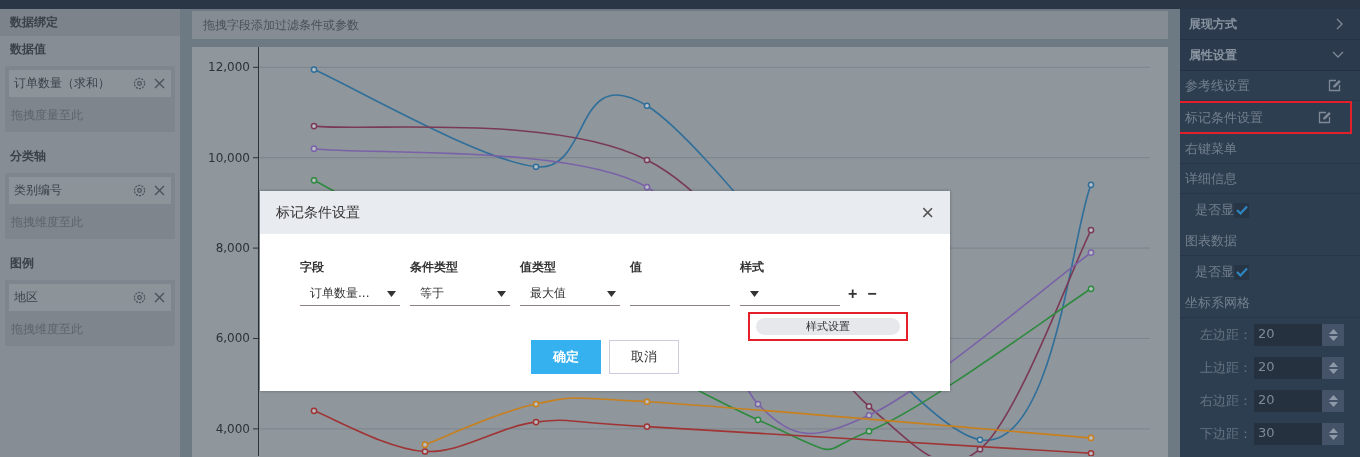 This screenshot has width=1360, height=457. Describe the element at coordinates (26, 297) in the screenshot. I see `field-name: 地区` at that location.